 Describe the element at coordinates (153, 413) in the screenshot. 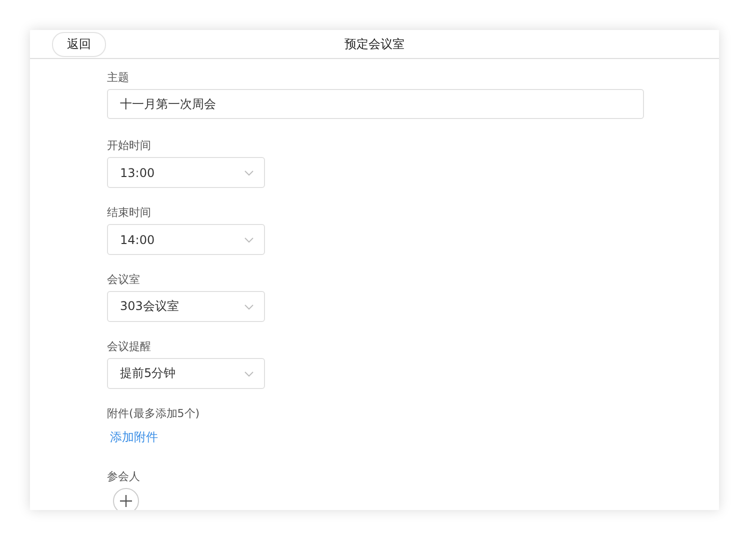

I see `field-label: 附件(最多添加5个)` at that location.